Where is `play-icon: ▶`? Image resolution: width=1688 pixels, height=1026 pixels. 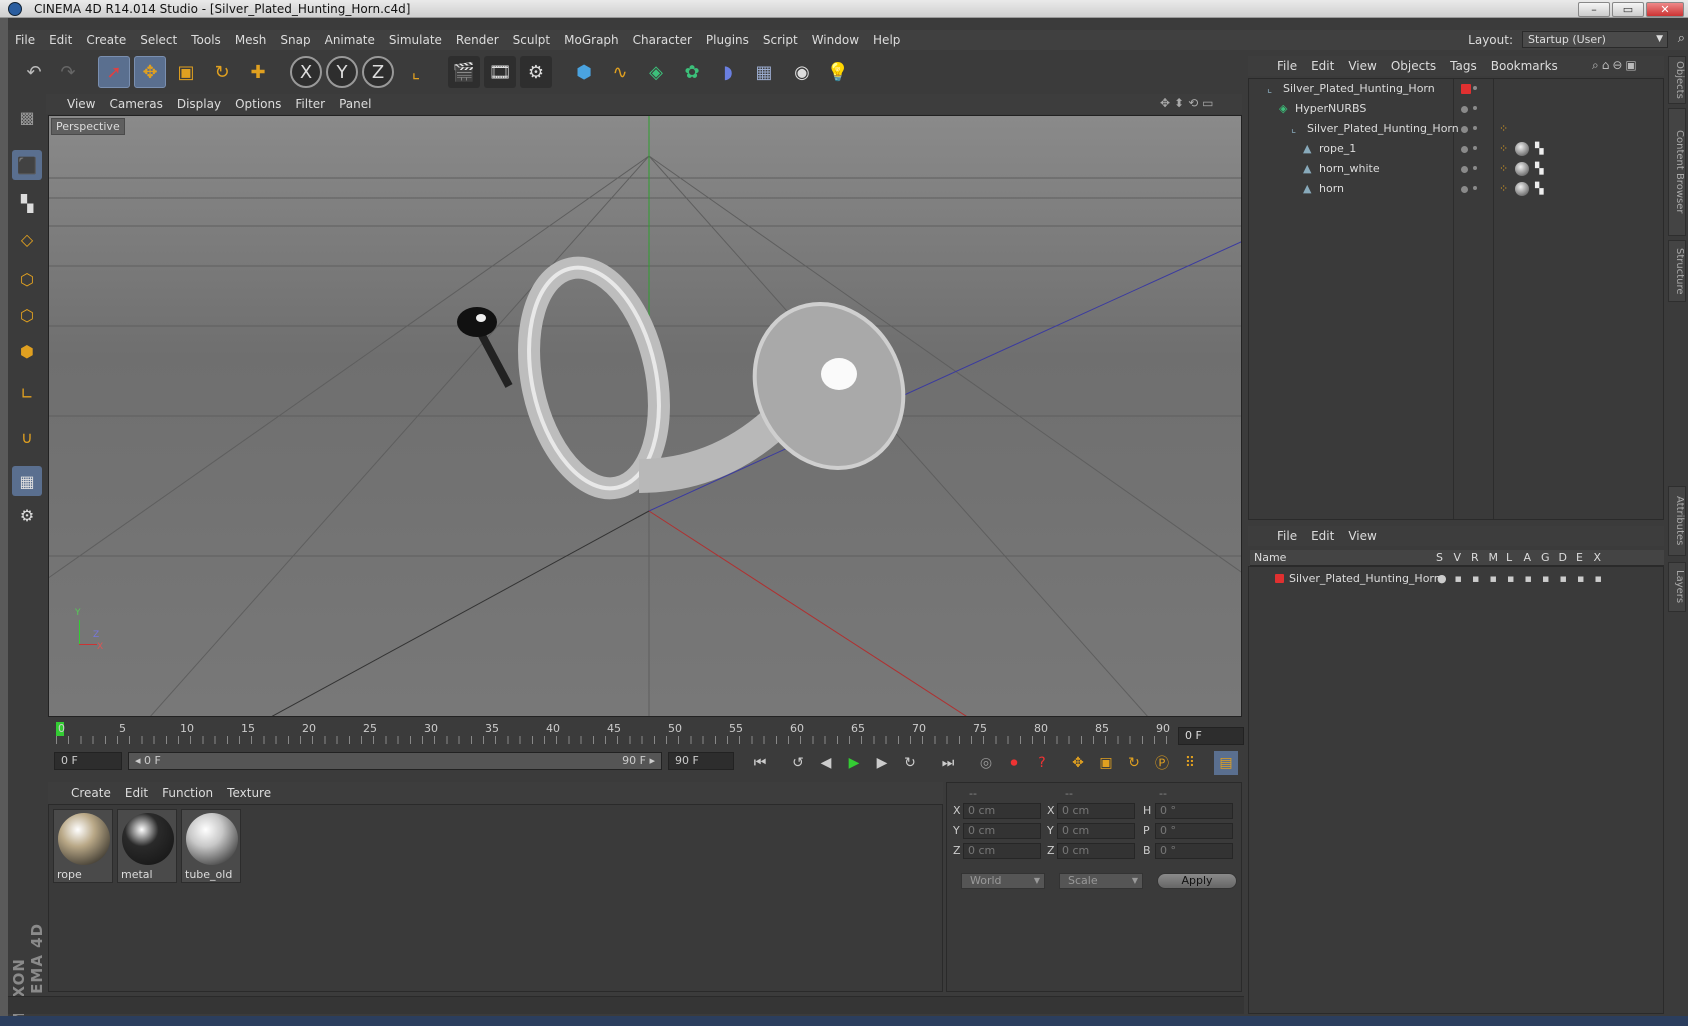
play-icon: ▶ is located at coordinates (854, 763).